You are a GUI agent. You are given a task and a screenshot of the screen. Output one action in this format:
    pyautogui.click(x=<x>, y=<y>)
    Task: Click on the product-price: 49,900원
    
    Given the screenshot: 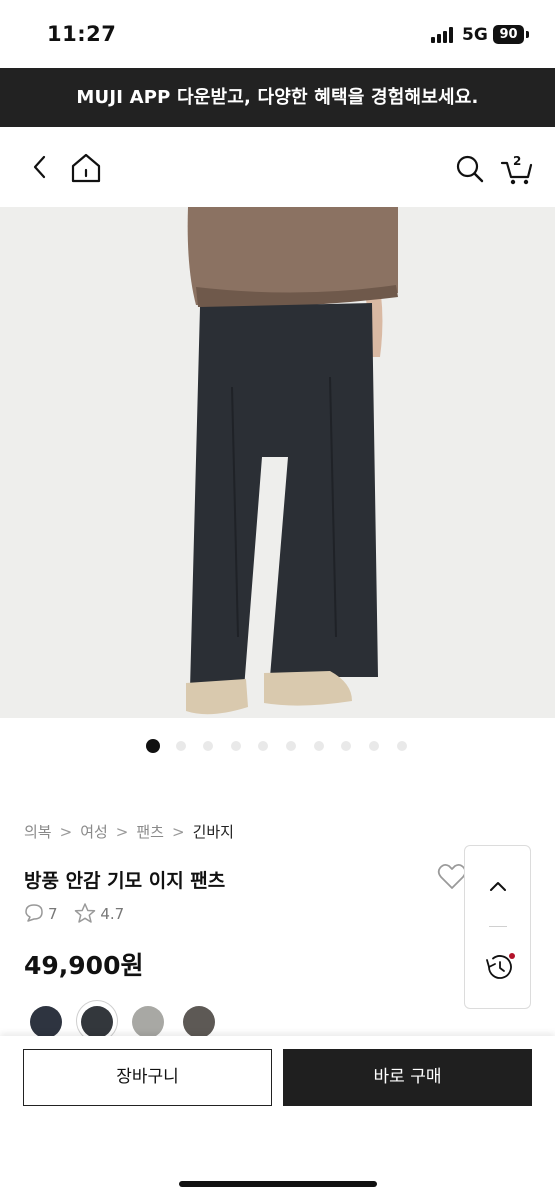 What is the action you would take?
    pyautogui.click(x=84, y=965)
    